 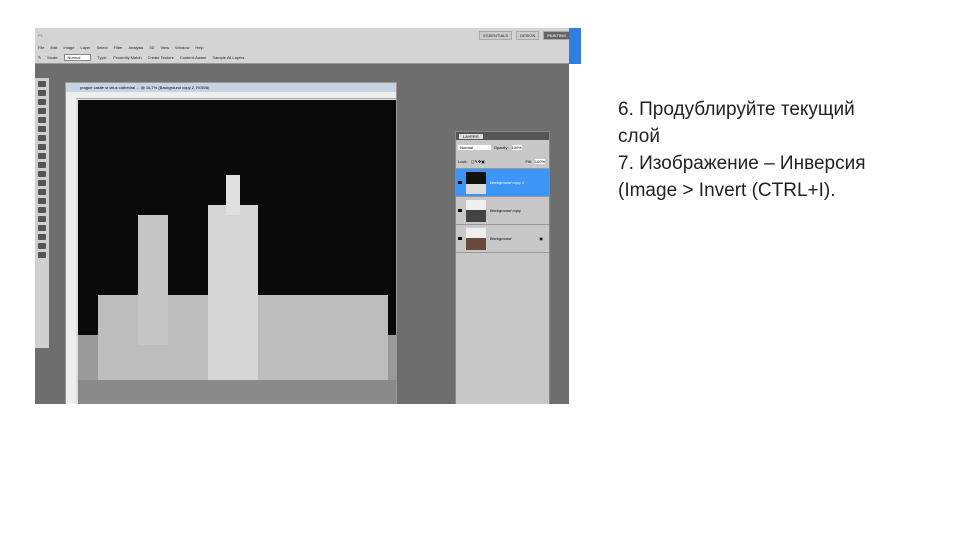 What do you see at coordinates (42, 237) in the screenshot?
I see `shape-tool-icon` at bounding box center [42, 237].